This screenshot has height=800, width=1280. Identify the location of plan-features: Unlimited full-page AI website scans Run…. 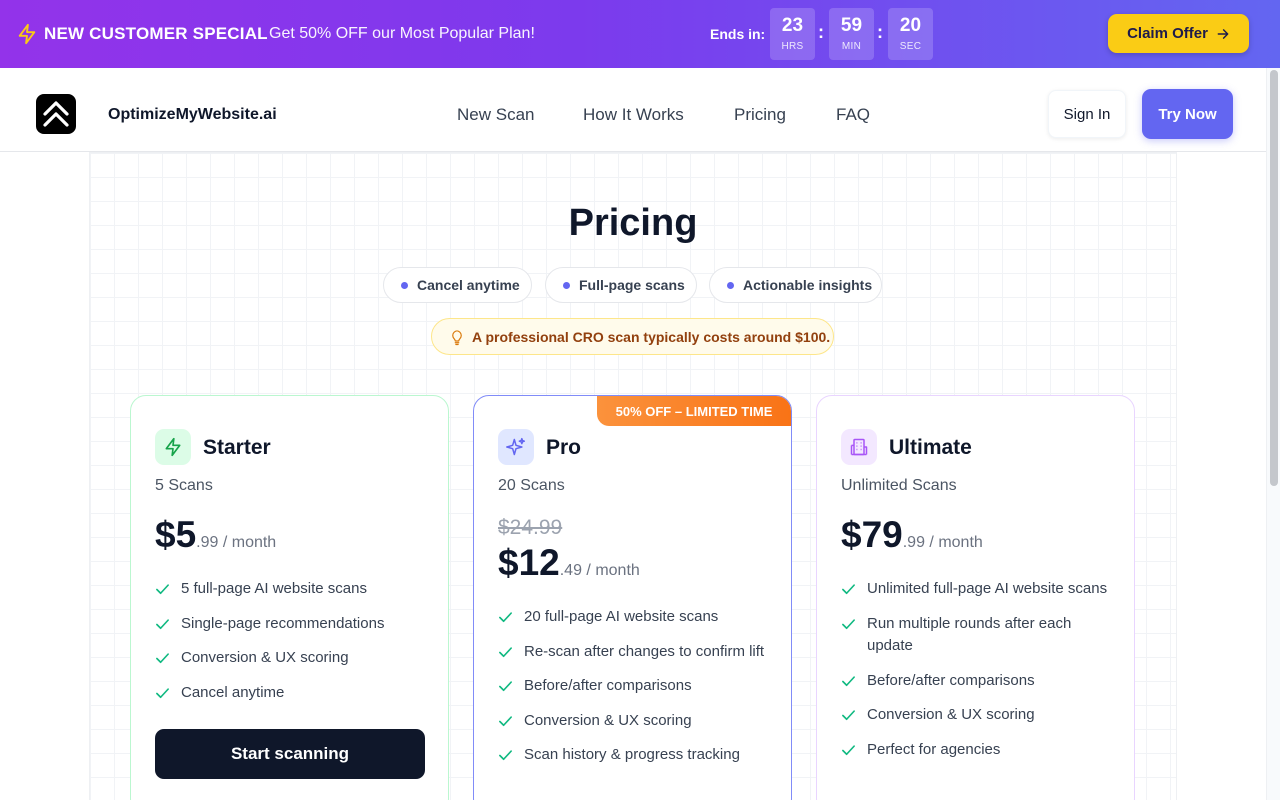
(981, 675).